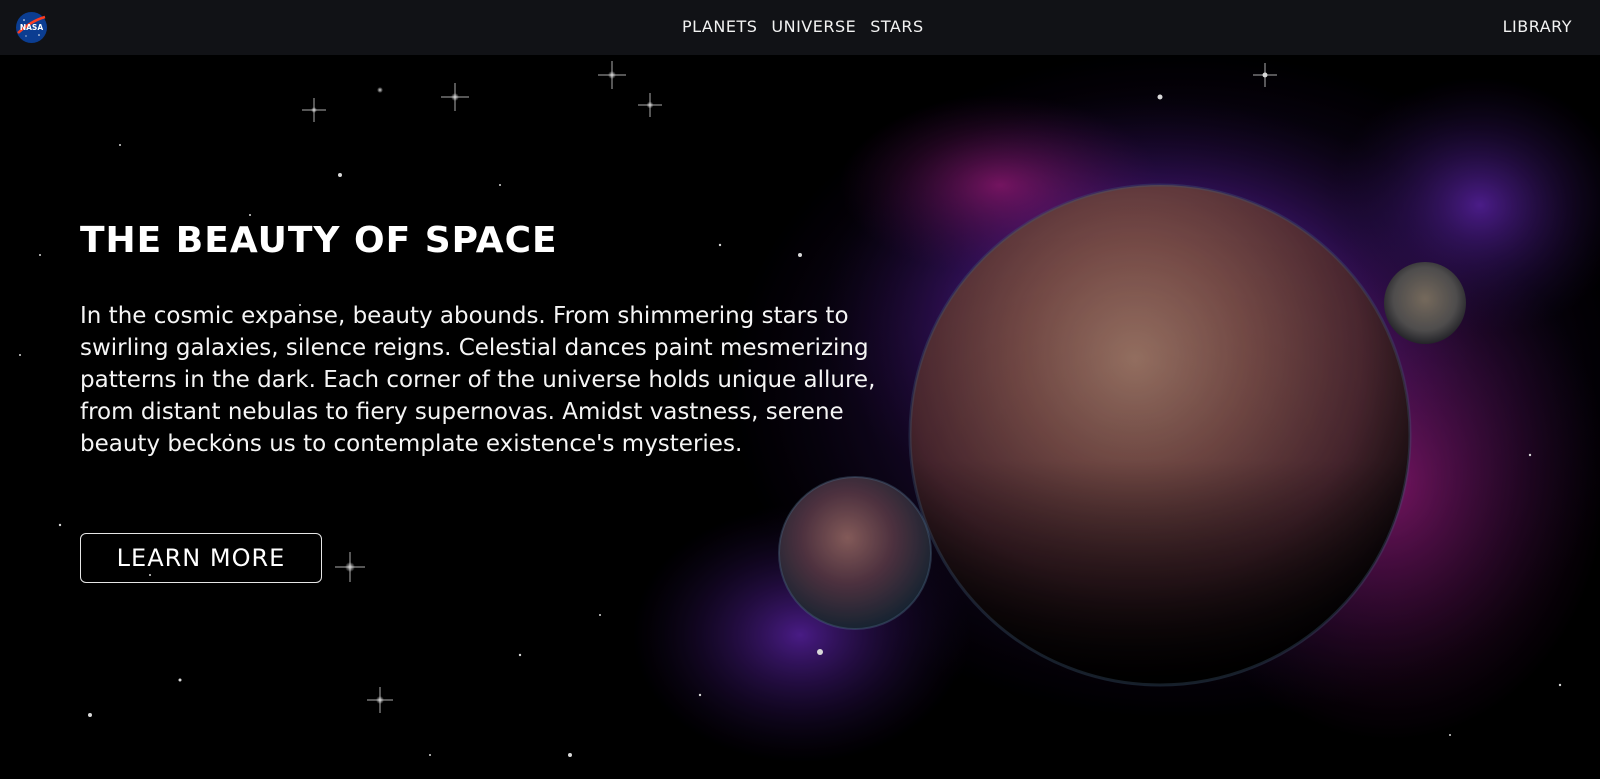 This screenshot has width=1600, height=779. Describe the element at coordinates (319, 240) in the screenshot. I see `hero-title: THE BEAUTY OF SPACE` at that location.